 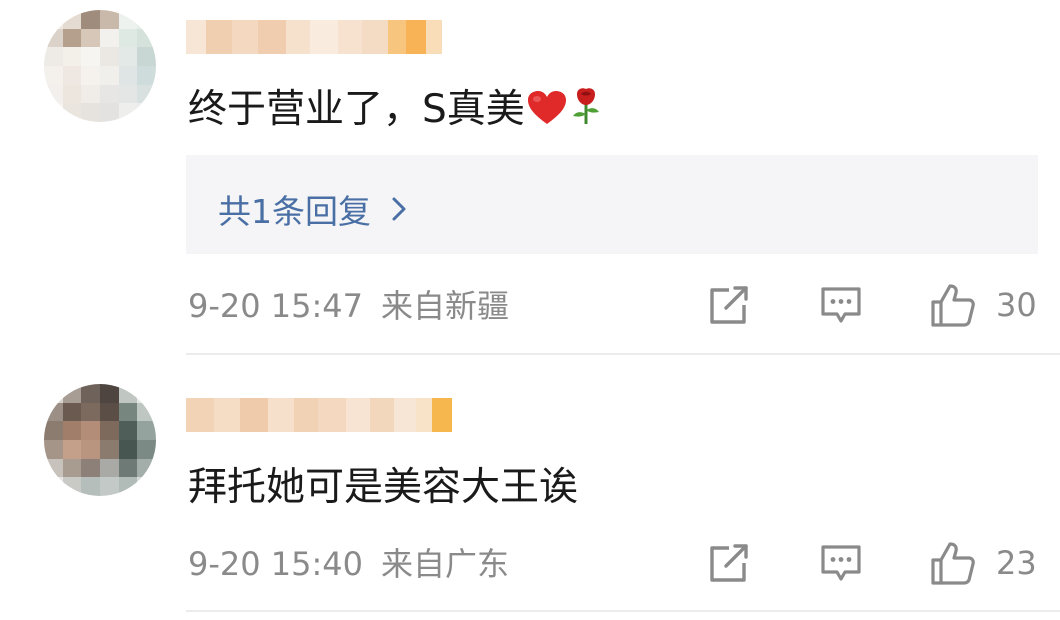 I want to click on comment-text: 终于营业了，S真美, so click(x=395, y=109).